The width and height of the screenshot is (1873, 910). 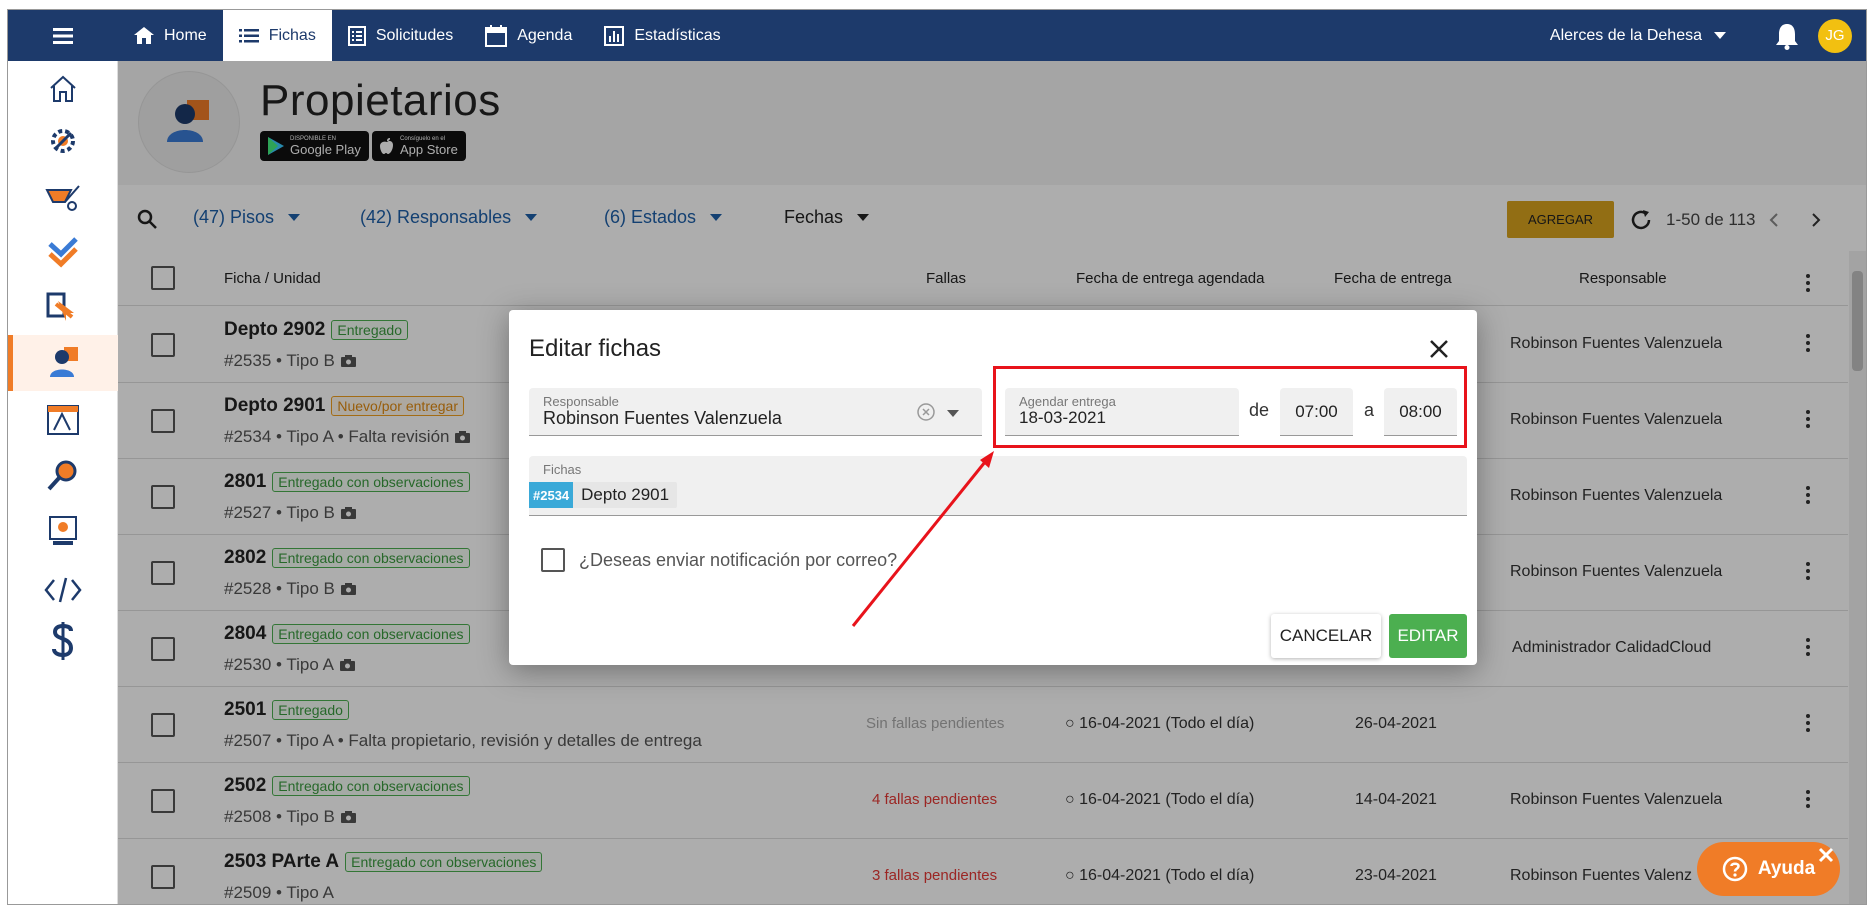 I want to click on help-close-icon, so click(x=1826, y=855).